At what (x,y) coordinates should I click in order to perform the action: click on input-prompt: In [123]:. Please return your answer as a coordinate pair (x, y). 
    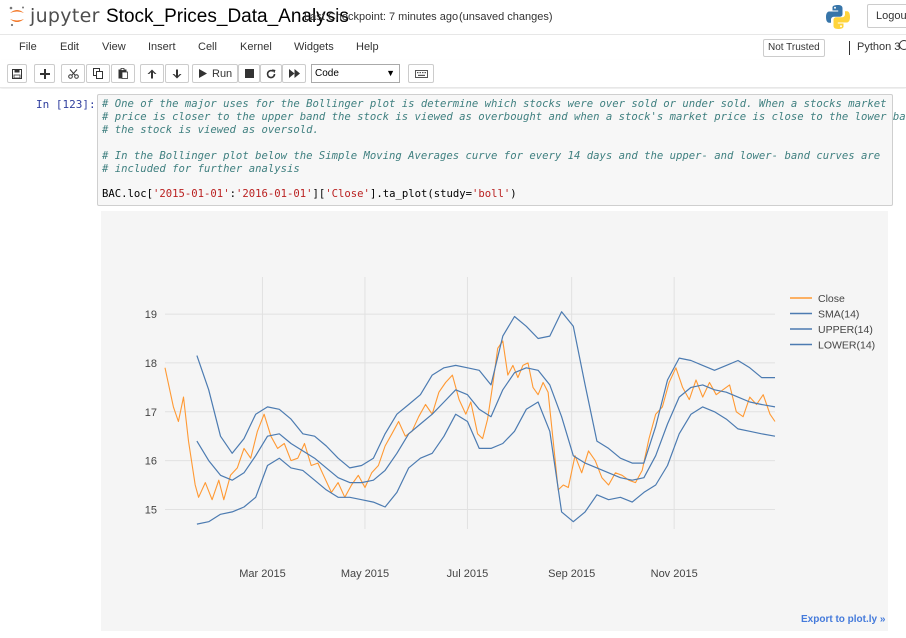
    Looking at the image, I should click on (66, 104).